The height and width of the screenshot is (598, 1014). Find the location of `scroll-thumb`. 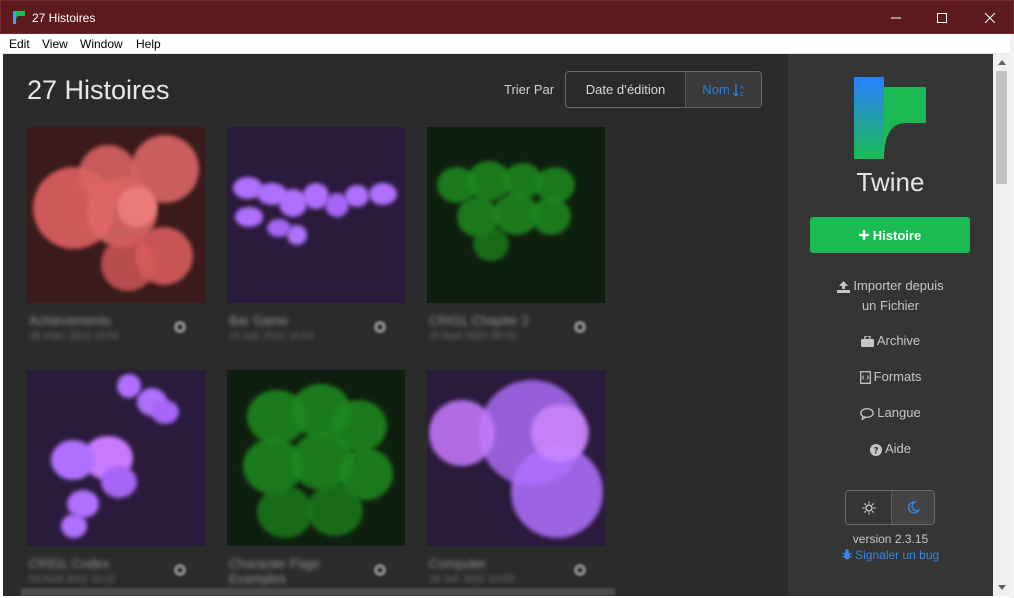

scroll-thumb is located at coordinates (1001, 127).